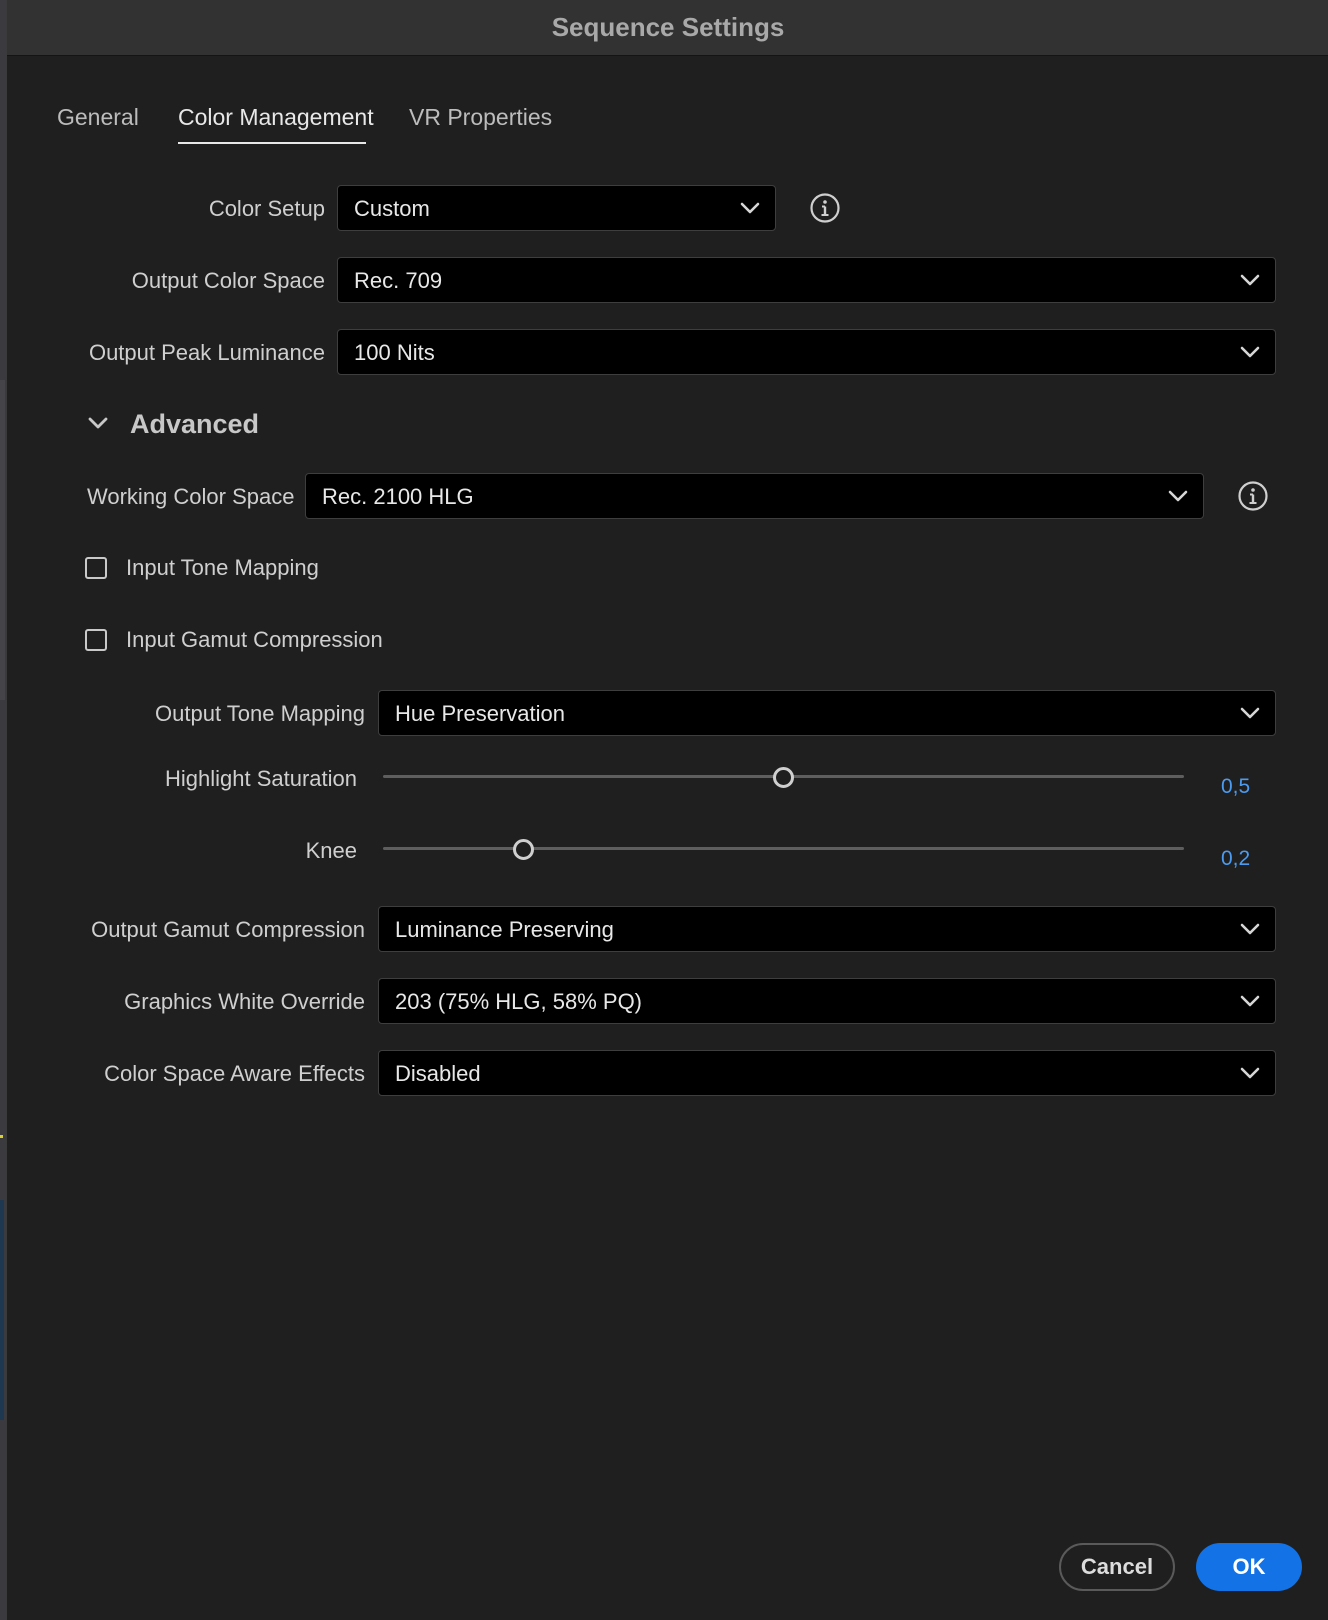  I want to click on knee-slider-thumb, so click(524, 849).